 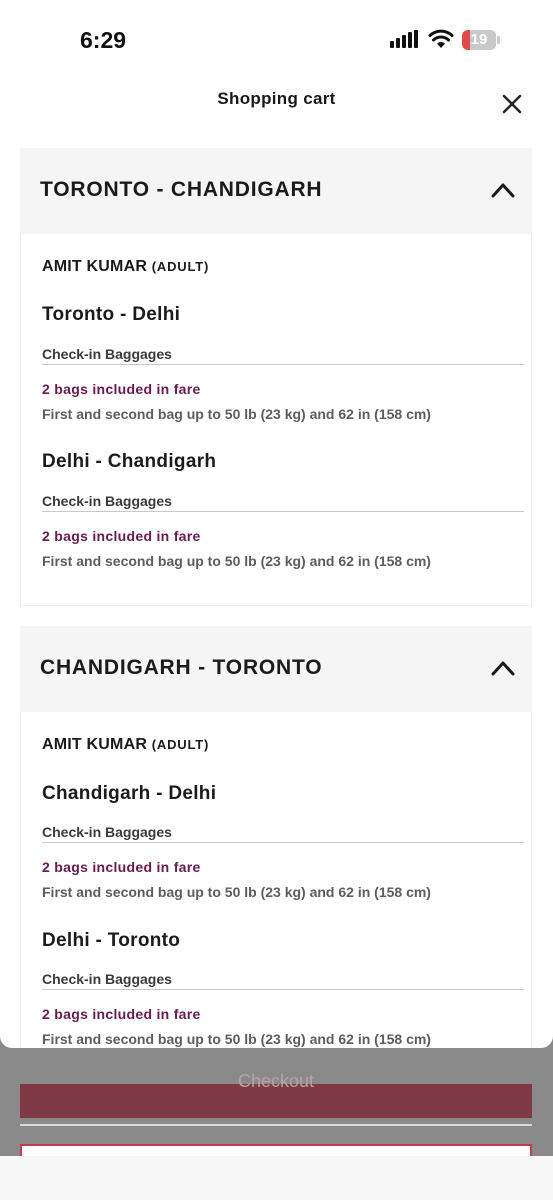 I want to click on section-header: TORONTO - CHANDIGARH, so click(x=276, y=191).